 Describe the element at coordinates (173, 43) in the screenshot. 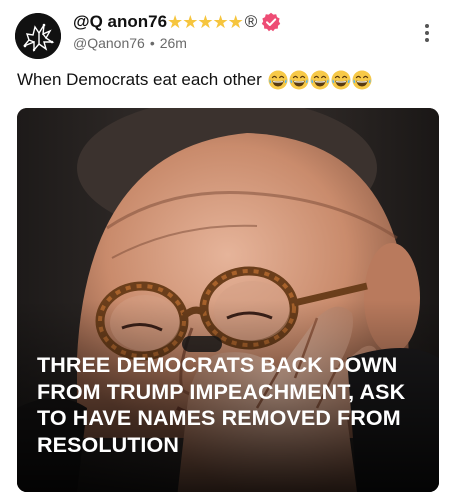

I see `post-timestamp: 26m` at that location.